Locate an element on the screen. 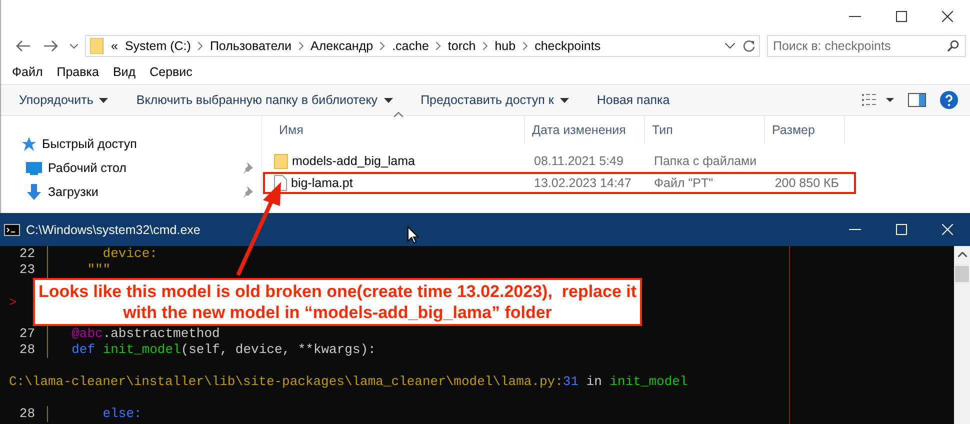 The width and height of the screenshot is (970, 424). monitor-icon is located at coordinates (34, 168).